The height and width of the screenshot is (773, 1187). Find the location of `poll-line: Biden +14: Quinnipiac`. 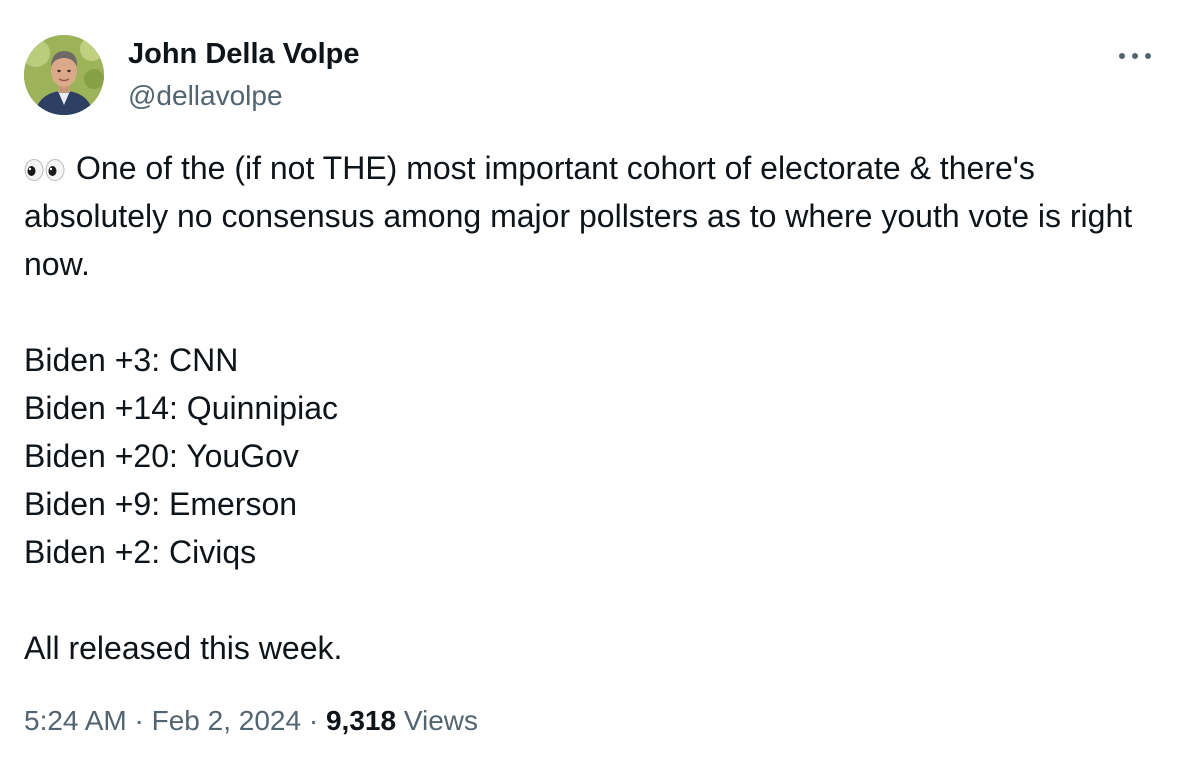

poll-line: Biden +14: Quinnipiac is located at coordinates (181, 408).